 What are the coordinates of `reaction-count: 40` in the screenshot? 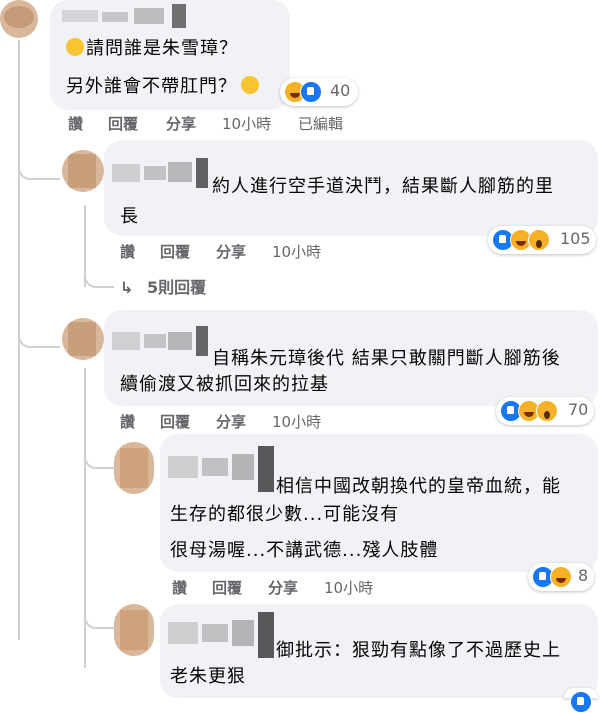 It's located at (340, 90).